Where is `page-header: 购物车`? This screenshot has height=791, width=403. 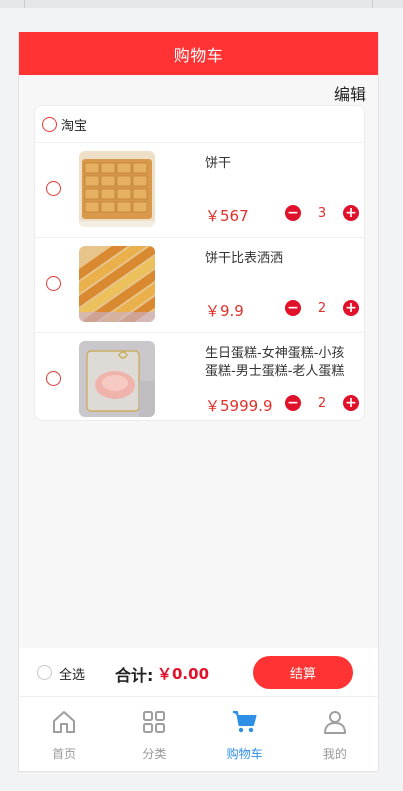
page-header: 购物车 is located at coordinates (198, 53).